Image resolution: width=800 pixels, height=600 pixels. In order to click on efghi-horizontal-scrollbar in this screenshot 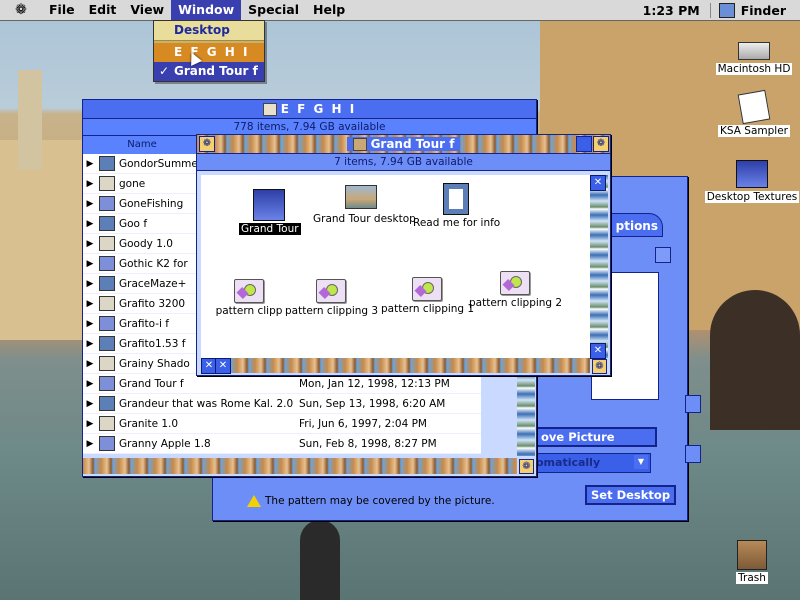, I will do `click(300, 466)`.